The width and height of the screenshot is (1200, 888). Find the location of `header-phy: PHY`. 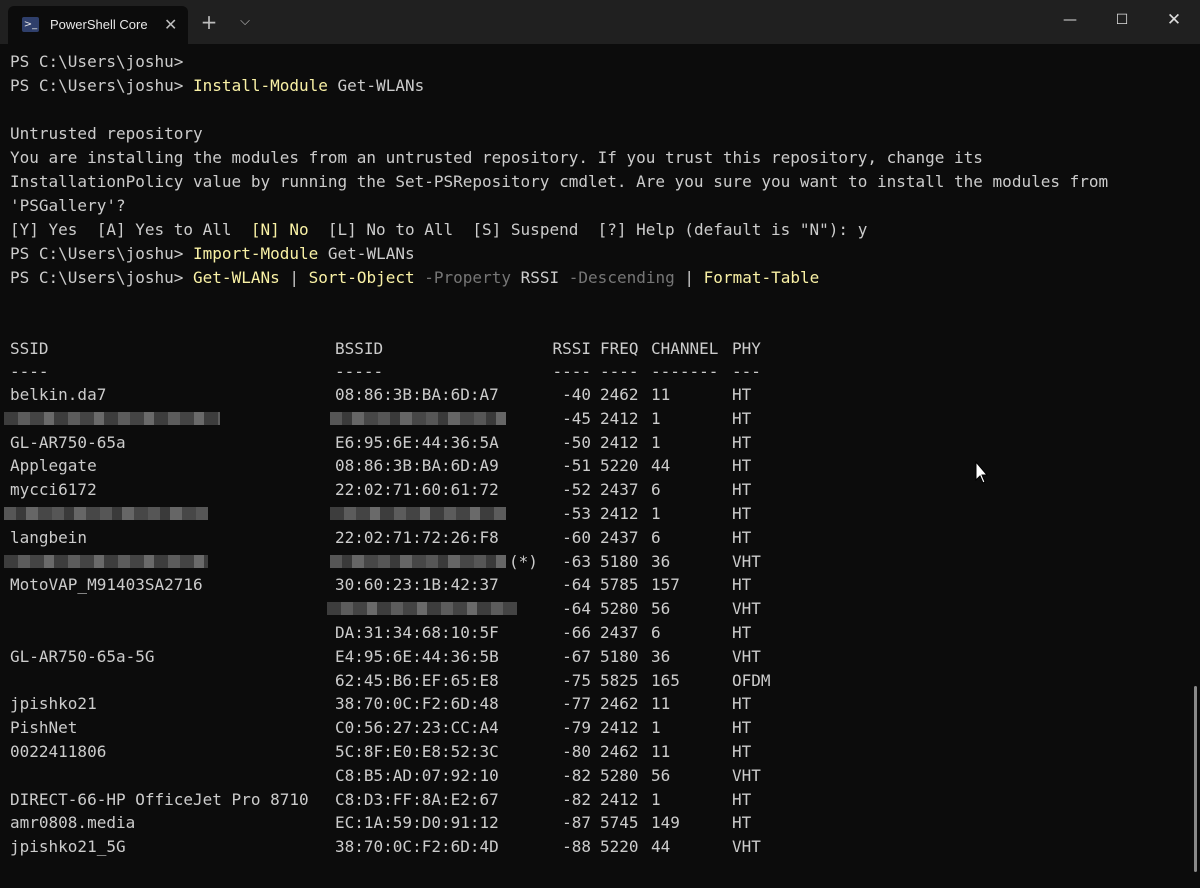

header-phy: PHY is located at coordinates (746, 348).